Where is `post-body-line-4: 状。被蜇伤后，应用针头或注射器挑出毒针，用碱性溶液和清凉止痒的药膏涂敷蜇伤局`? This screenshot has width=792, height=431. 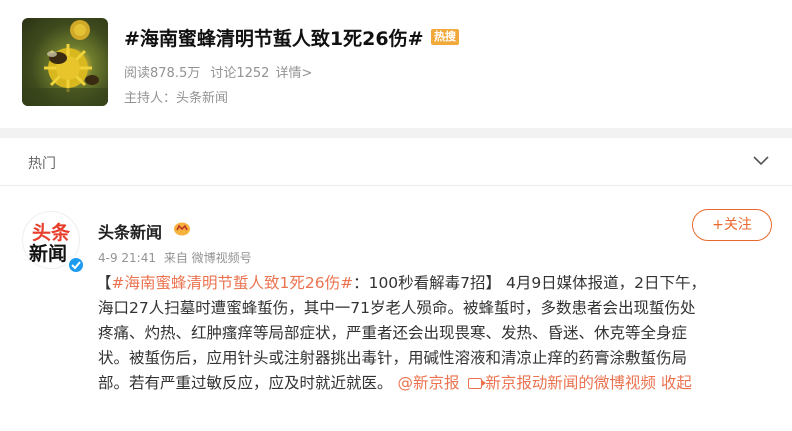
post-body-line-4: 状。被蜇伤后，应用针头或注射器挑出毒针，用碱性溶液和清凉止痒的药膏涂敷蜇伤局 is located at coordinates (393, 358).